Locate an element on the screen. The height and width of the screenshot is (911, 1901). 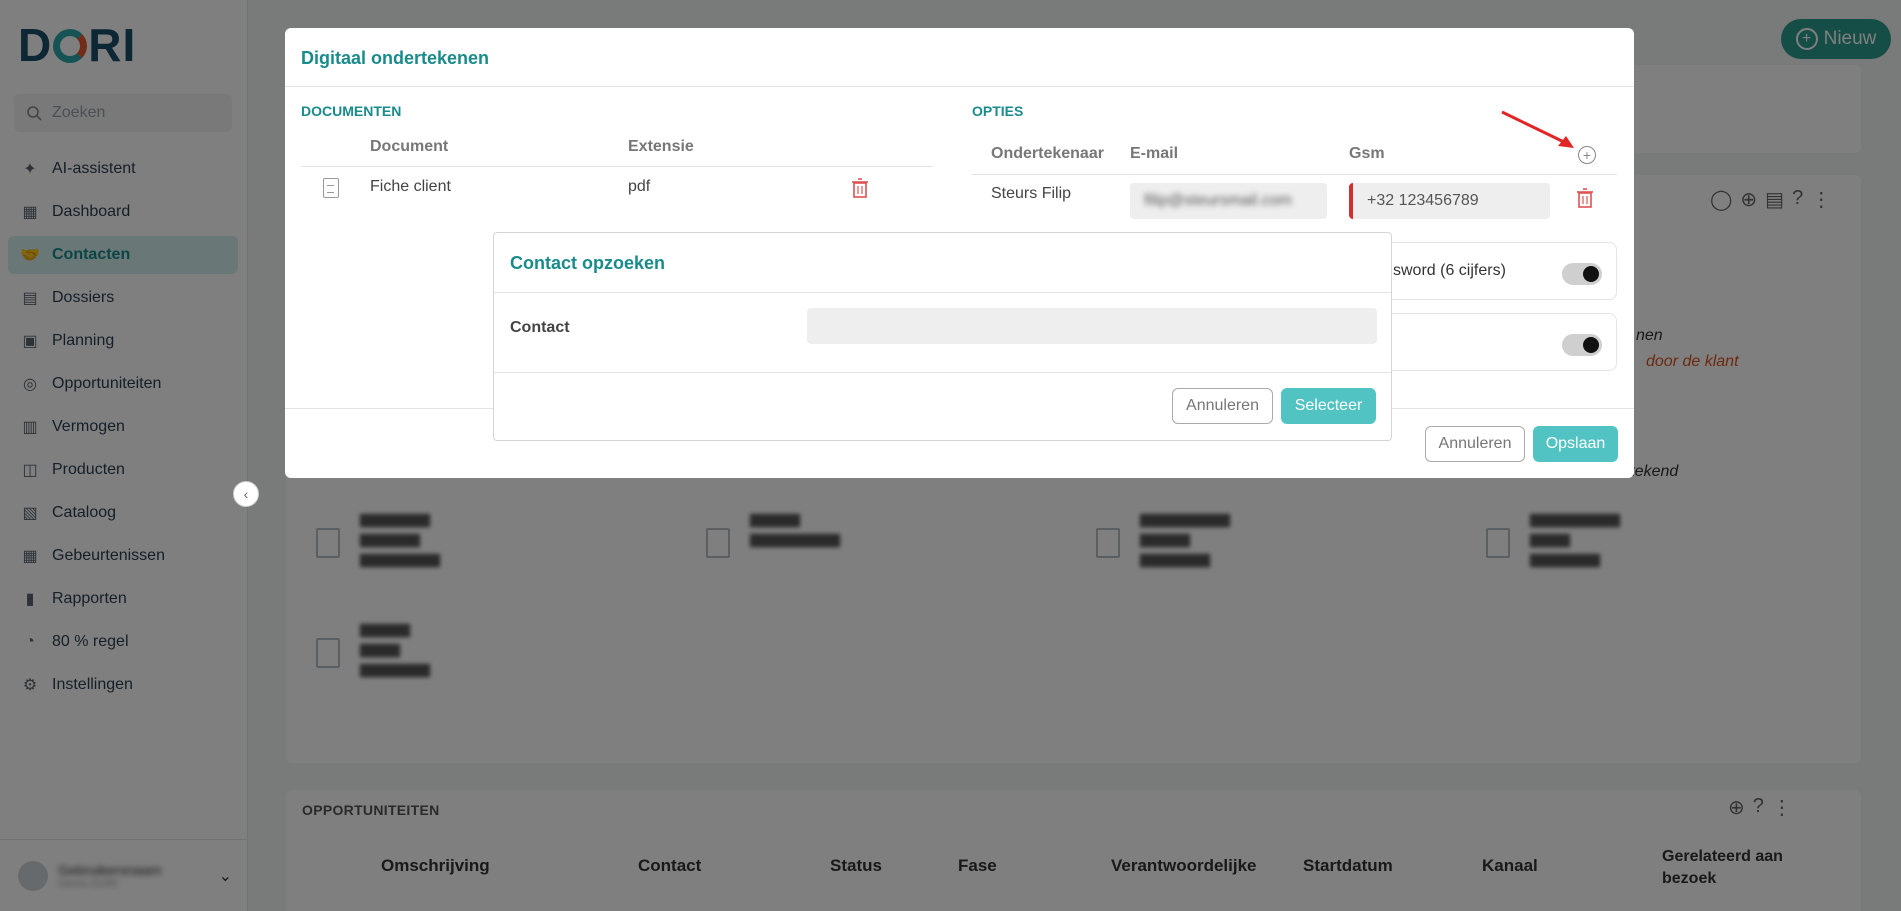
contact-label: Contact is located at coordinates (540, 327).